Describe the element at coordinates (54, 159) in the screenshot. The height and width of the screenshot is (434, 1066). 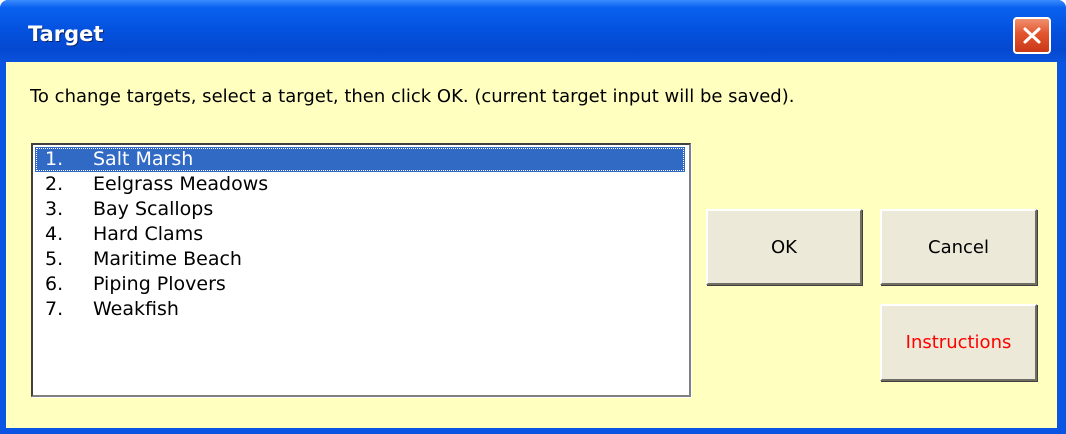
I see `list-item-number: 1.` at that location.